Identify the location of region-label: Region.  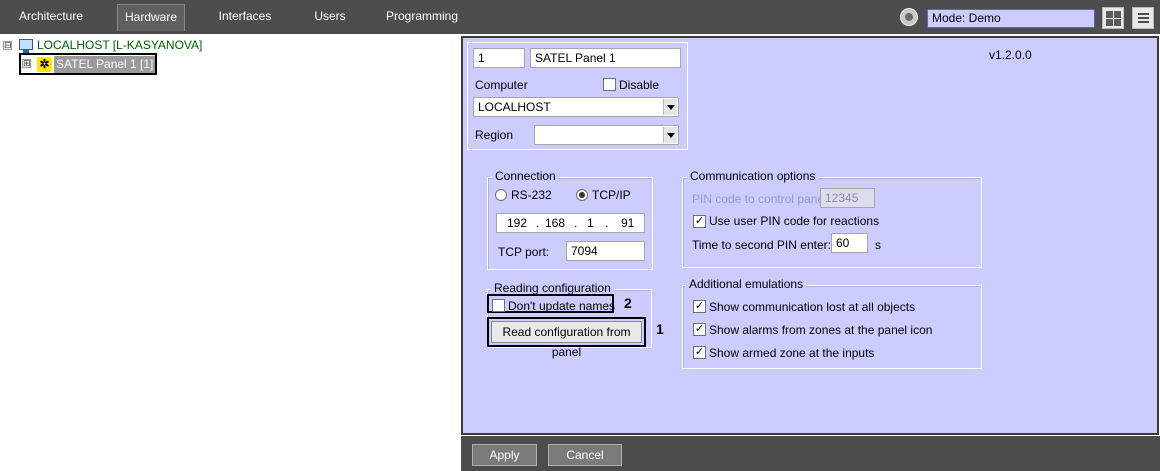
(494, 135).